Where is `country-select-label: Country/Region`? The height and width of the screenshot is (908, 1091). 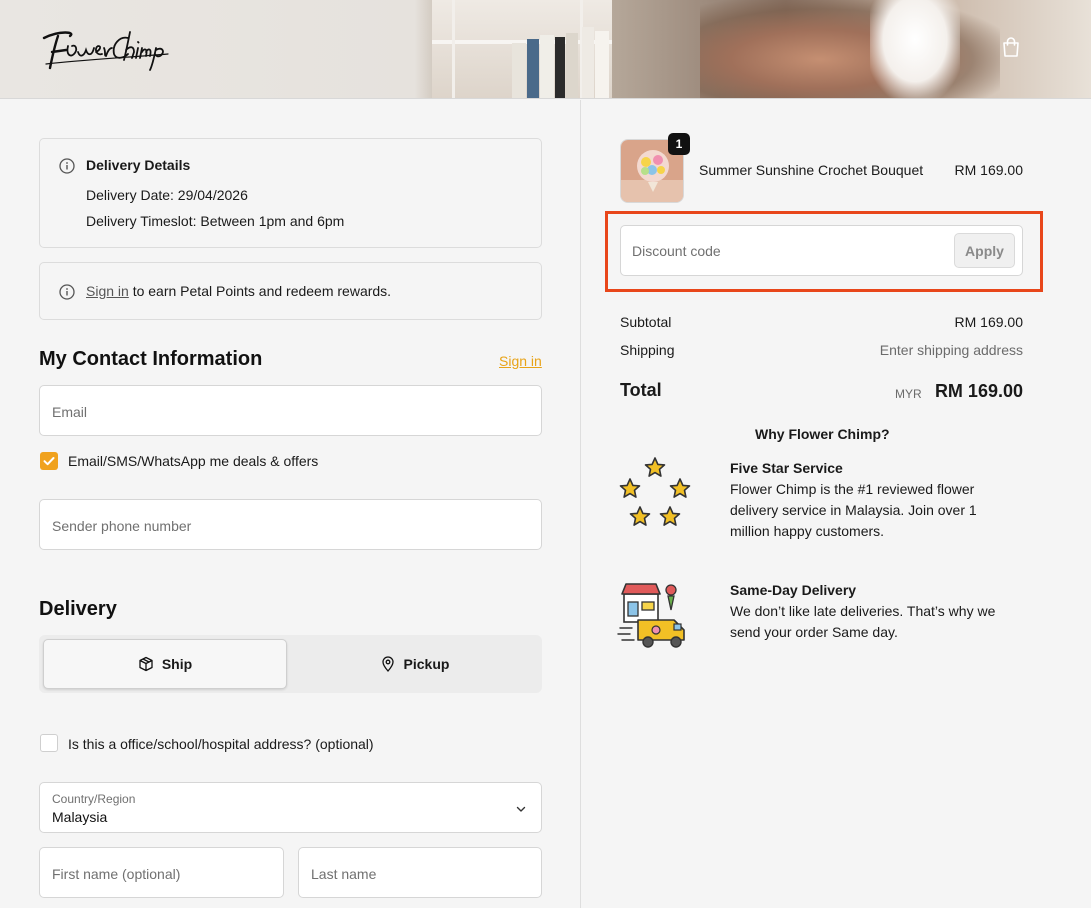
country-select-label: Country/Region is located at coordinates (94, 799).